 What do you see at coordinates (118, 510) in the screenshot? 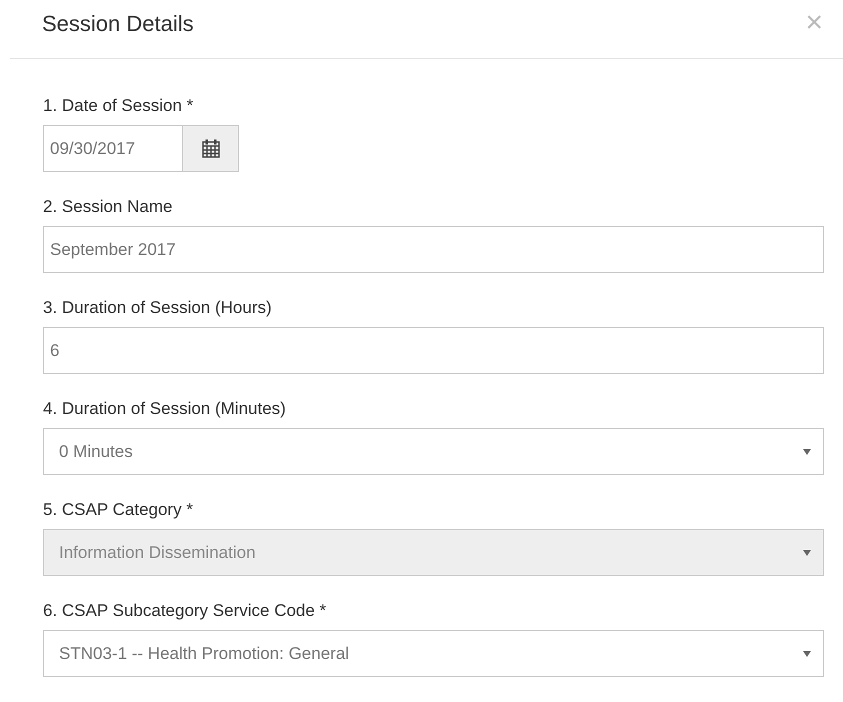
I see `field-label: 5. CSAP Category *` at bounding box center [118, 510].